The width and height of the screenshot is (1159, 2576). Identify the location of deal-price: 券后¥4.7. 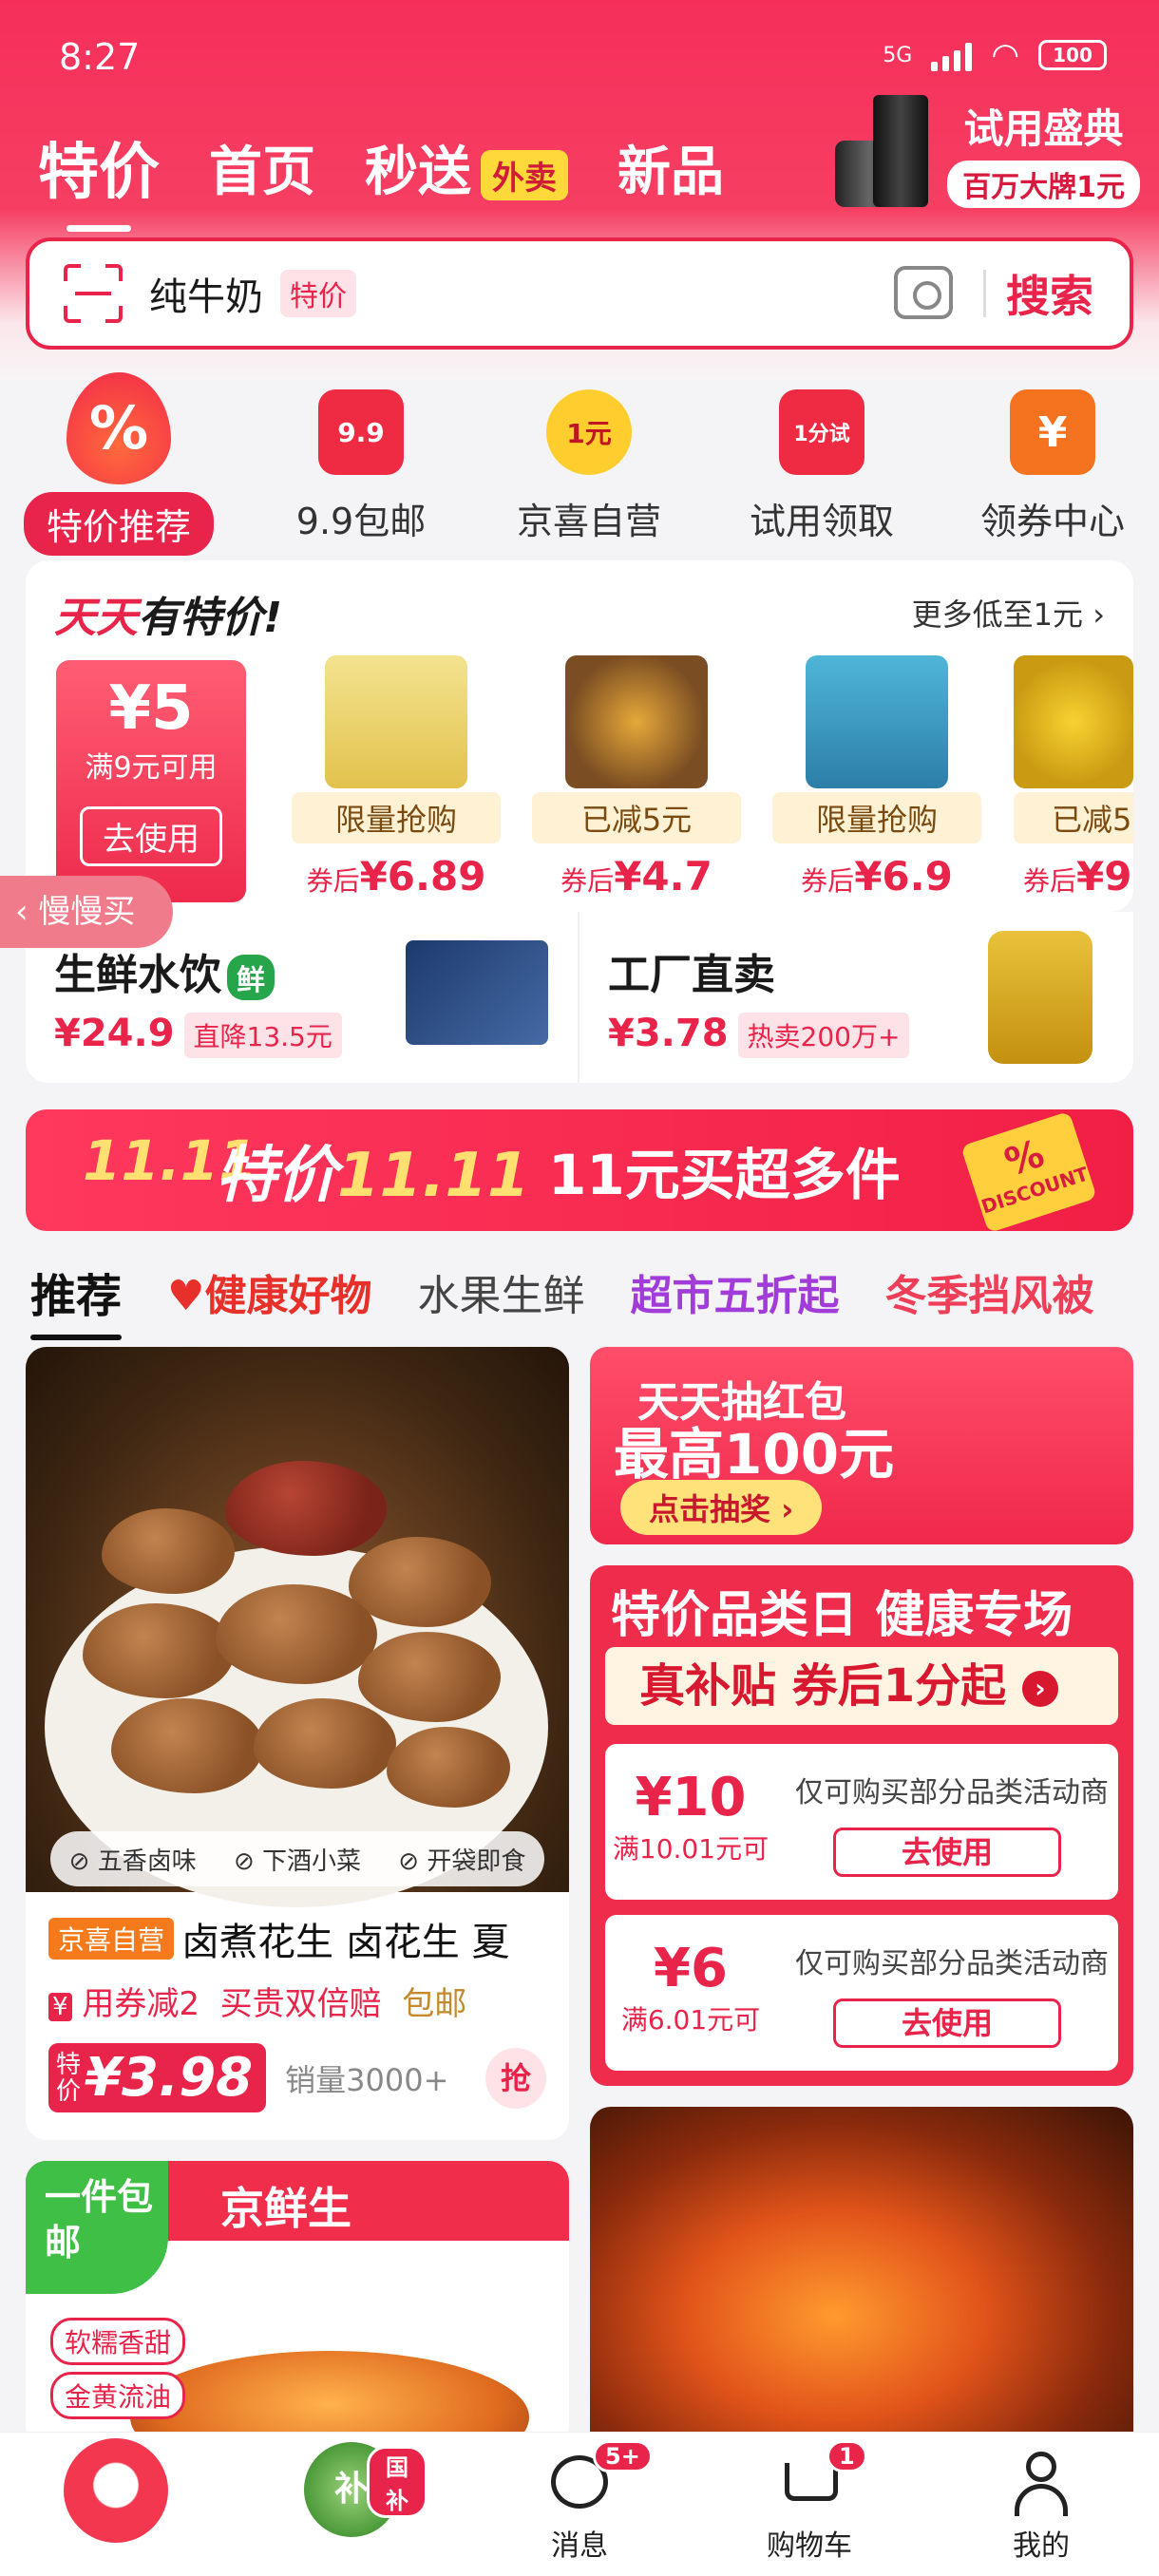
(636, 876).